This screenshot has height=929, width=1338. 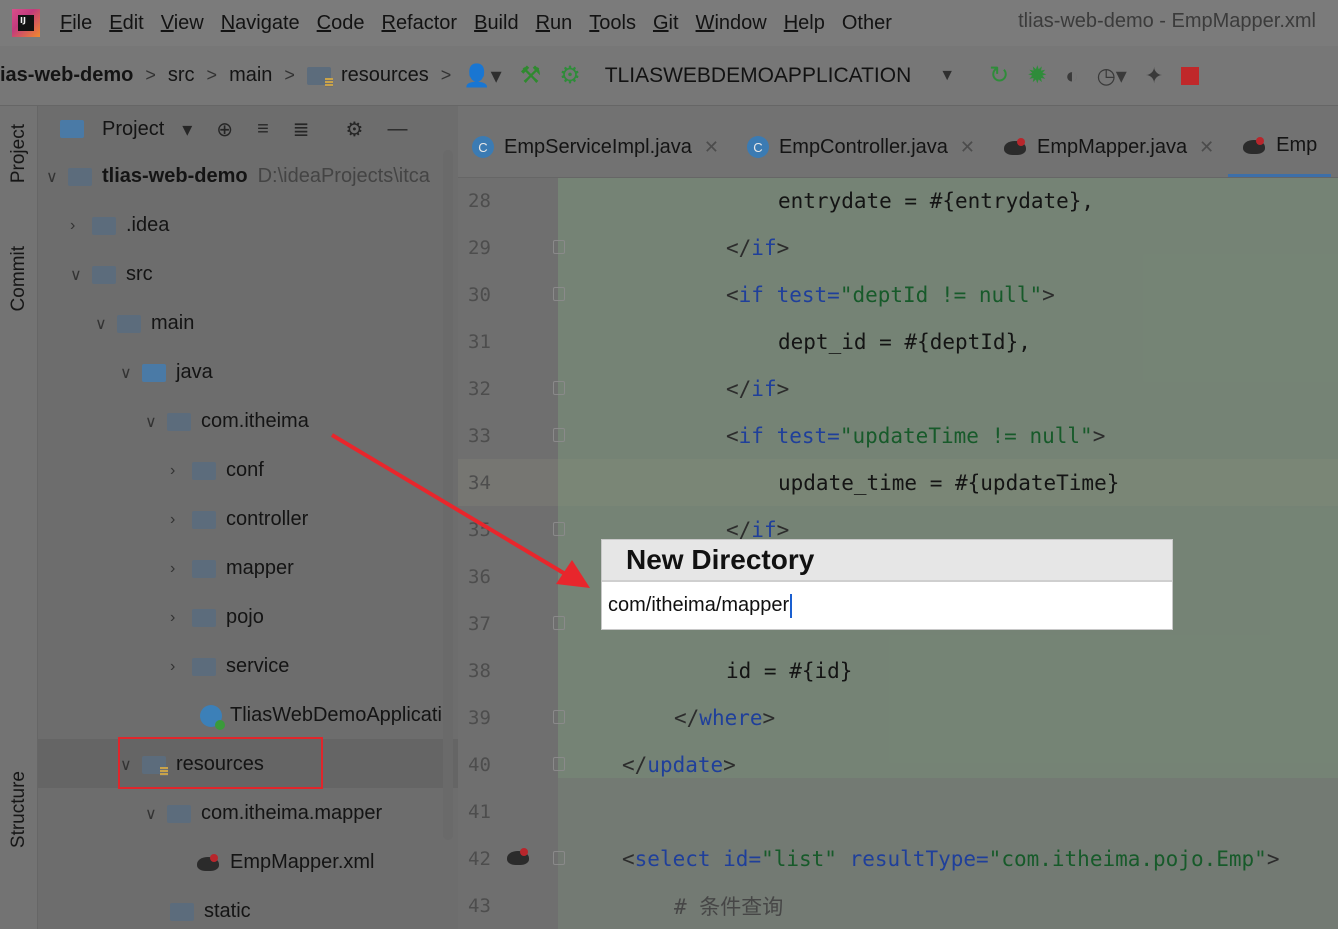 What do you see at coordinates (397, 129) in the screenshot?
I see `hide-panel-icon: —` at bounding box center [397, 129].